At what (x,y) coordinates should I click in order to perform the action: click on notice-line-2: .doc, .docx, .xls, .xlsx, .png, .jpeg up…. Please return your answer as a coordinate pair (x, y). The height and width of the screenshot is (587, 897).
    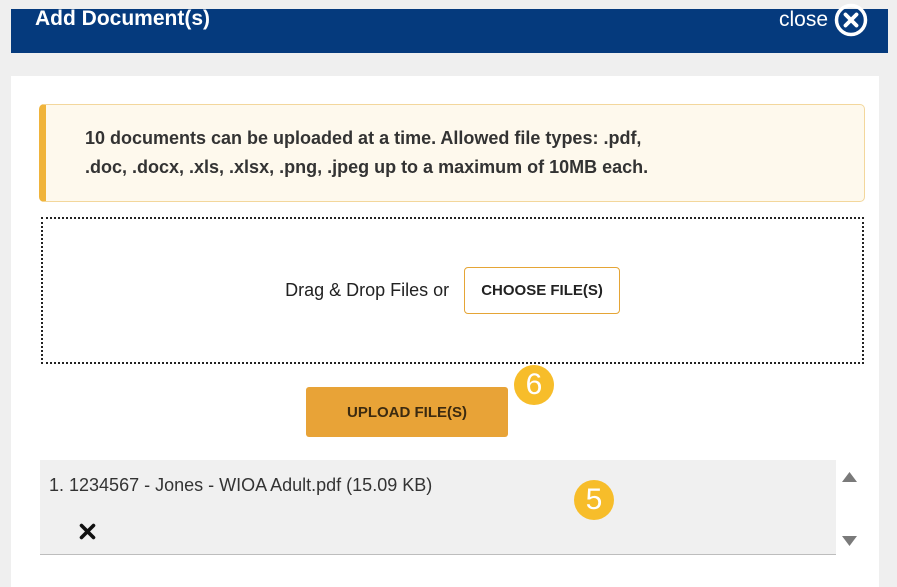
    Looking at the image, I should click on (367, 167).